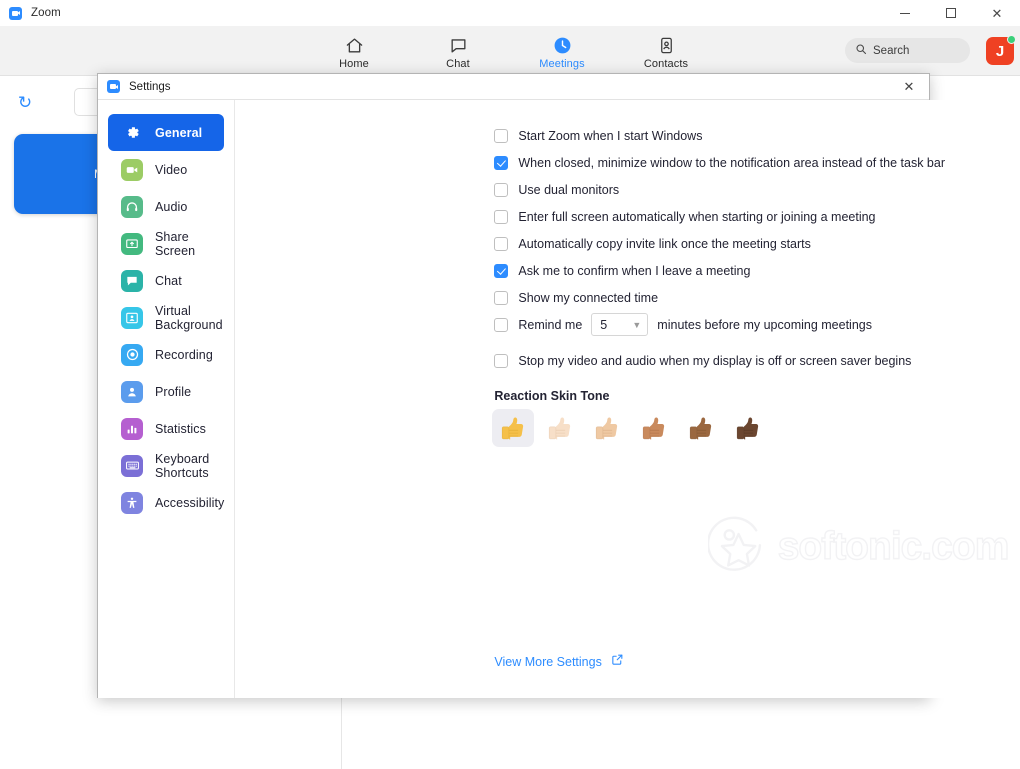 The width and height of the screenshot is (1020, 769). I want to click on view-more-settings-row: View More Settings, so click(558, 662).